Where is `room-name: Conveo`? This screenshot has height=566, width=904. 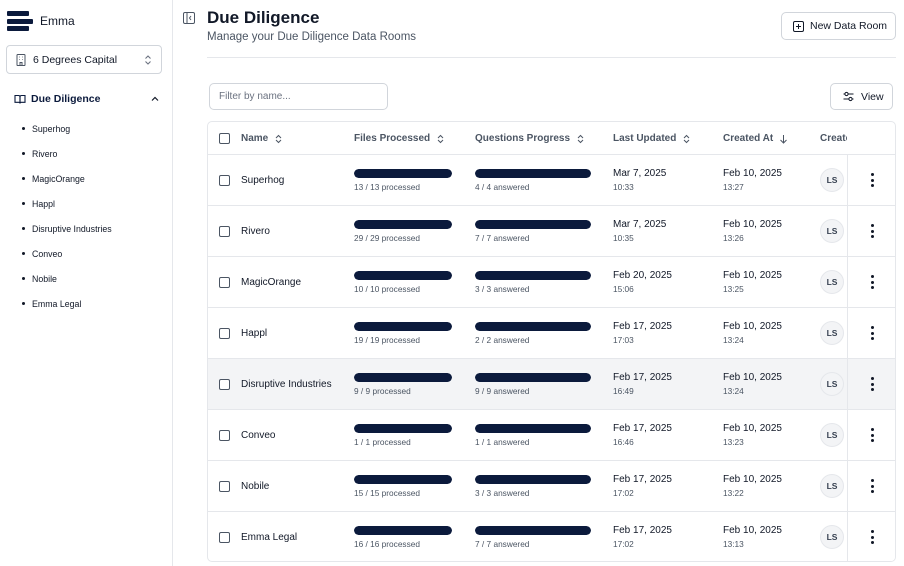
room-name: Conveo is located at coordinates (291, 435).